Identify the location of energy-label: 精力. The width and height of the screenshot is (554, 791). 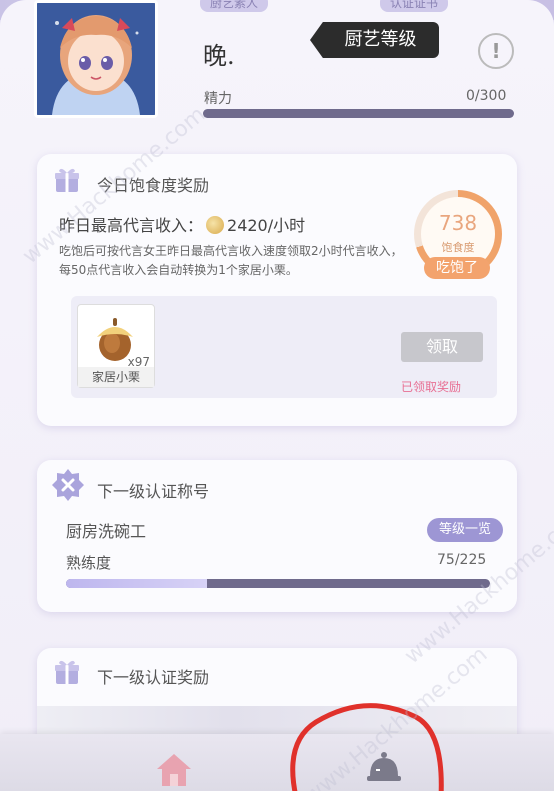
(218, 99).